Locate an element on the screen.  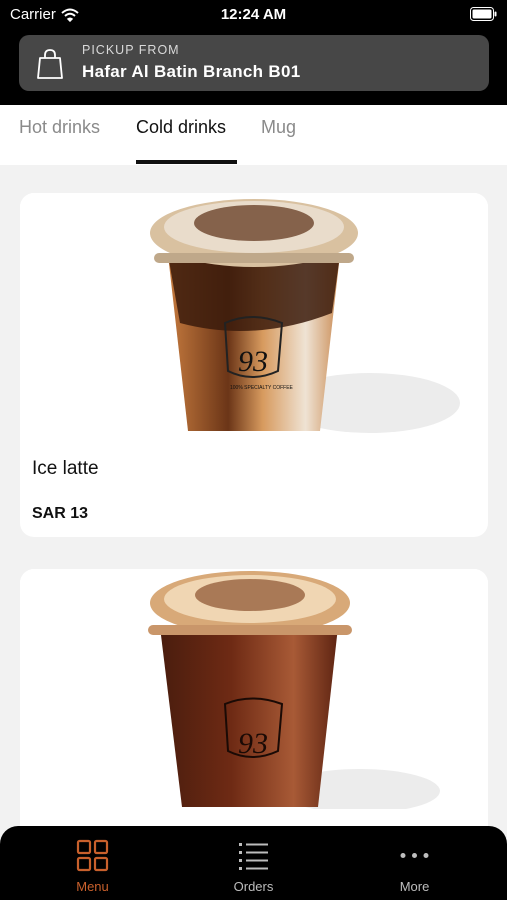
product-name: Ice latte is located at coordinates (65, 468).